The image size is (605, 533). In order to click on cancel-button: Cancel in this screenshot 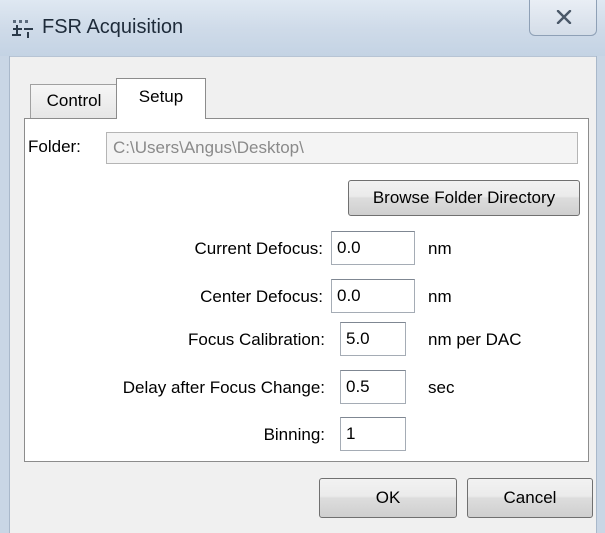, I will do `click(530, 498)`.